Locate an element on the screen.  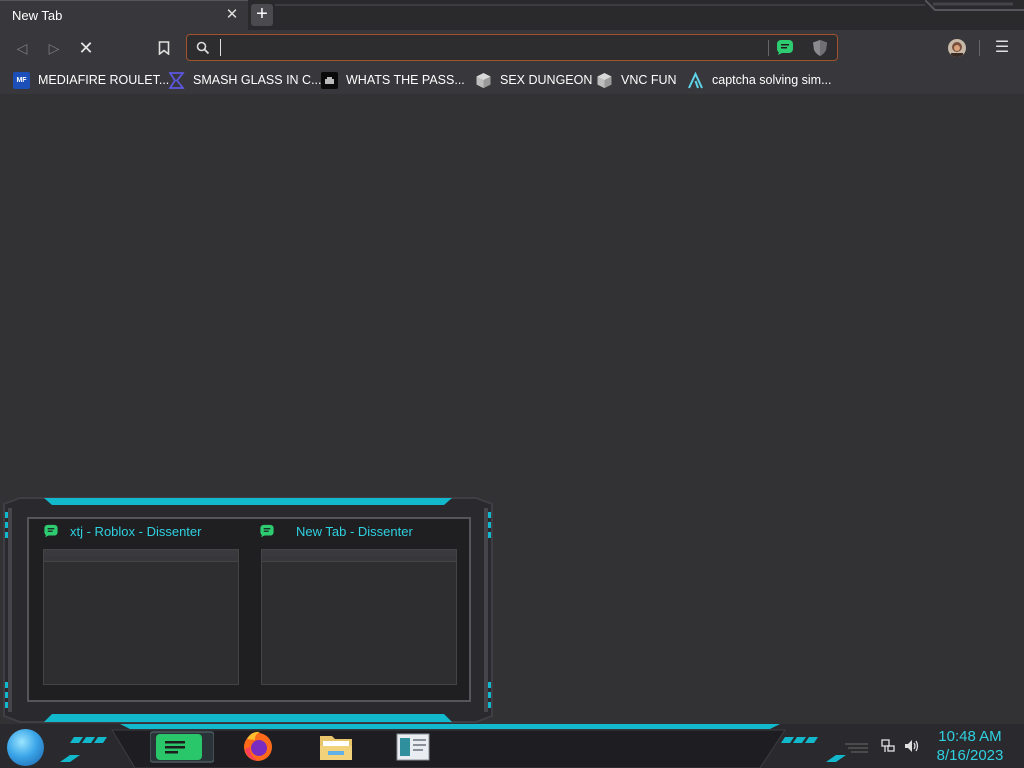
bookmark-label: SEX DUNGEON is located at coordinates (546, 80).